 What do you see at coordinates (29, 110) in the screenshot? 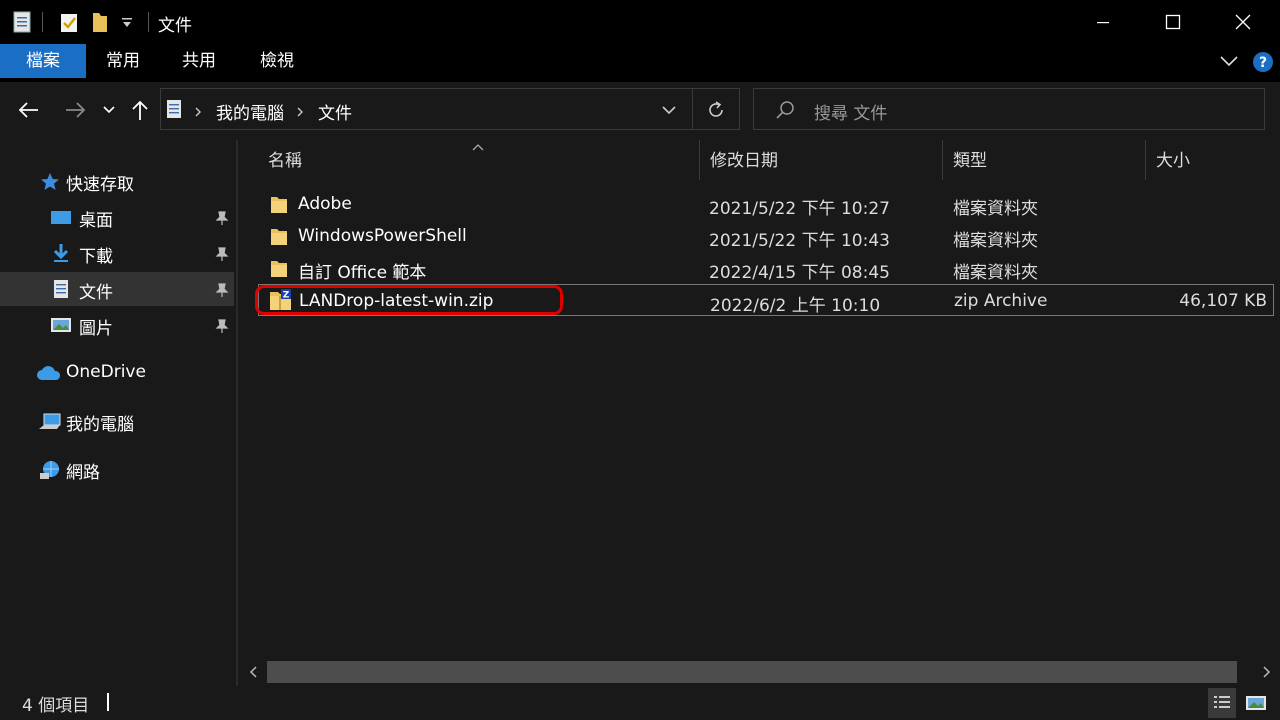
I see `back-button` at bounding box center [29, 110].